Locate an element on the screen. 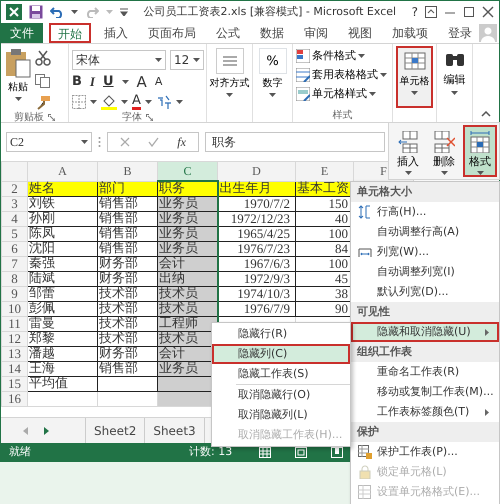 This screenshot has width=500, height=504. menu-item: 工作表标签颜色(T) is located at coordinates (425, 412).